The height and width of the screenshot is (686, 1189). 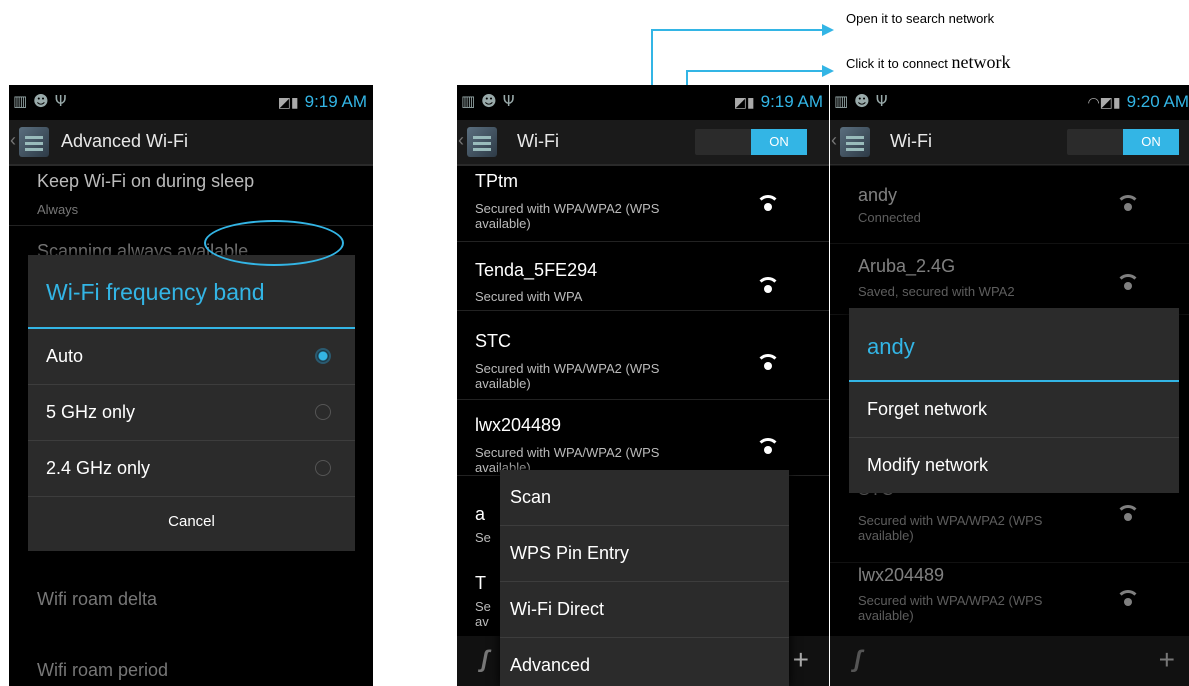 I want to click on annotation-connect-word: network, so click(x=981, y=62).